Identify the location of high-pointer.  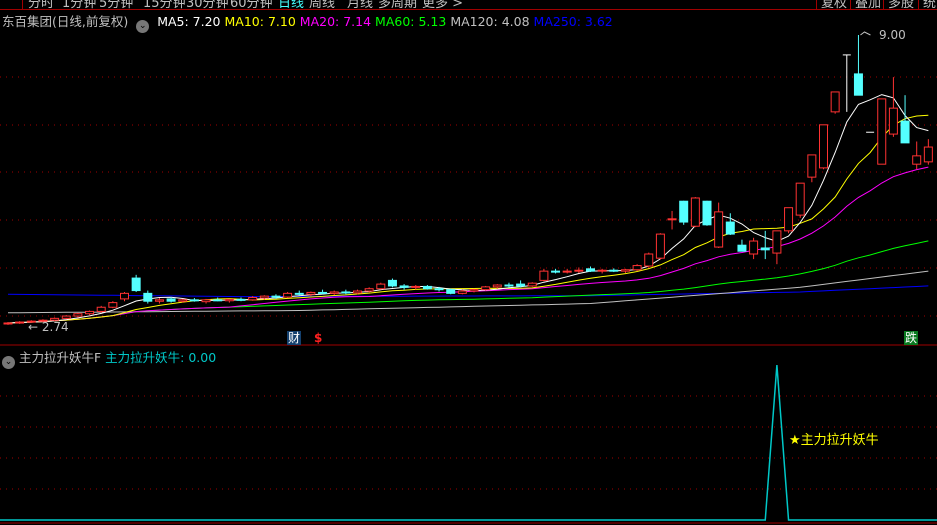
(865, 33).